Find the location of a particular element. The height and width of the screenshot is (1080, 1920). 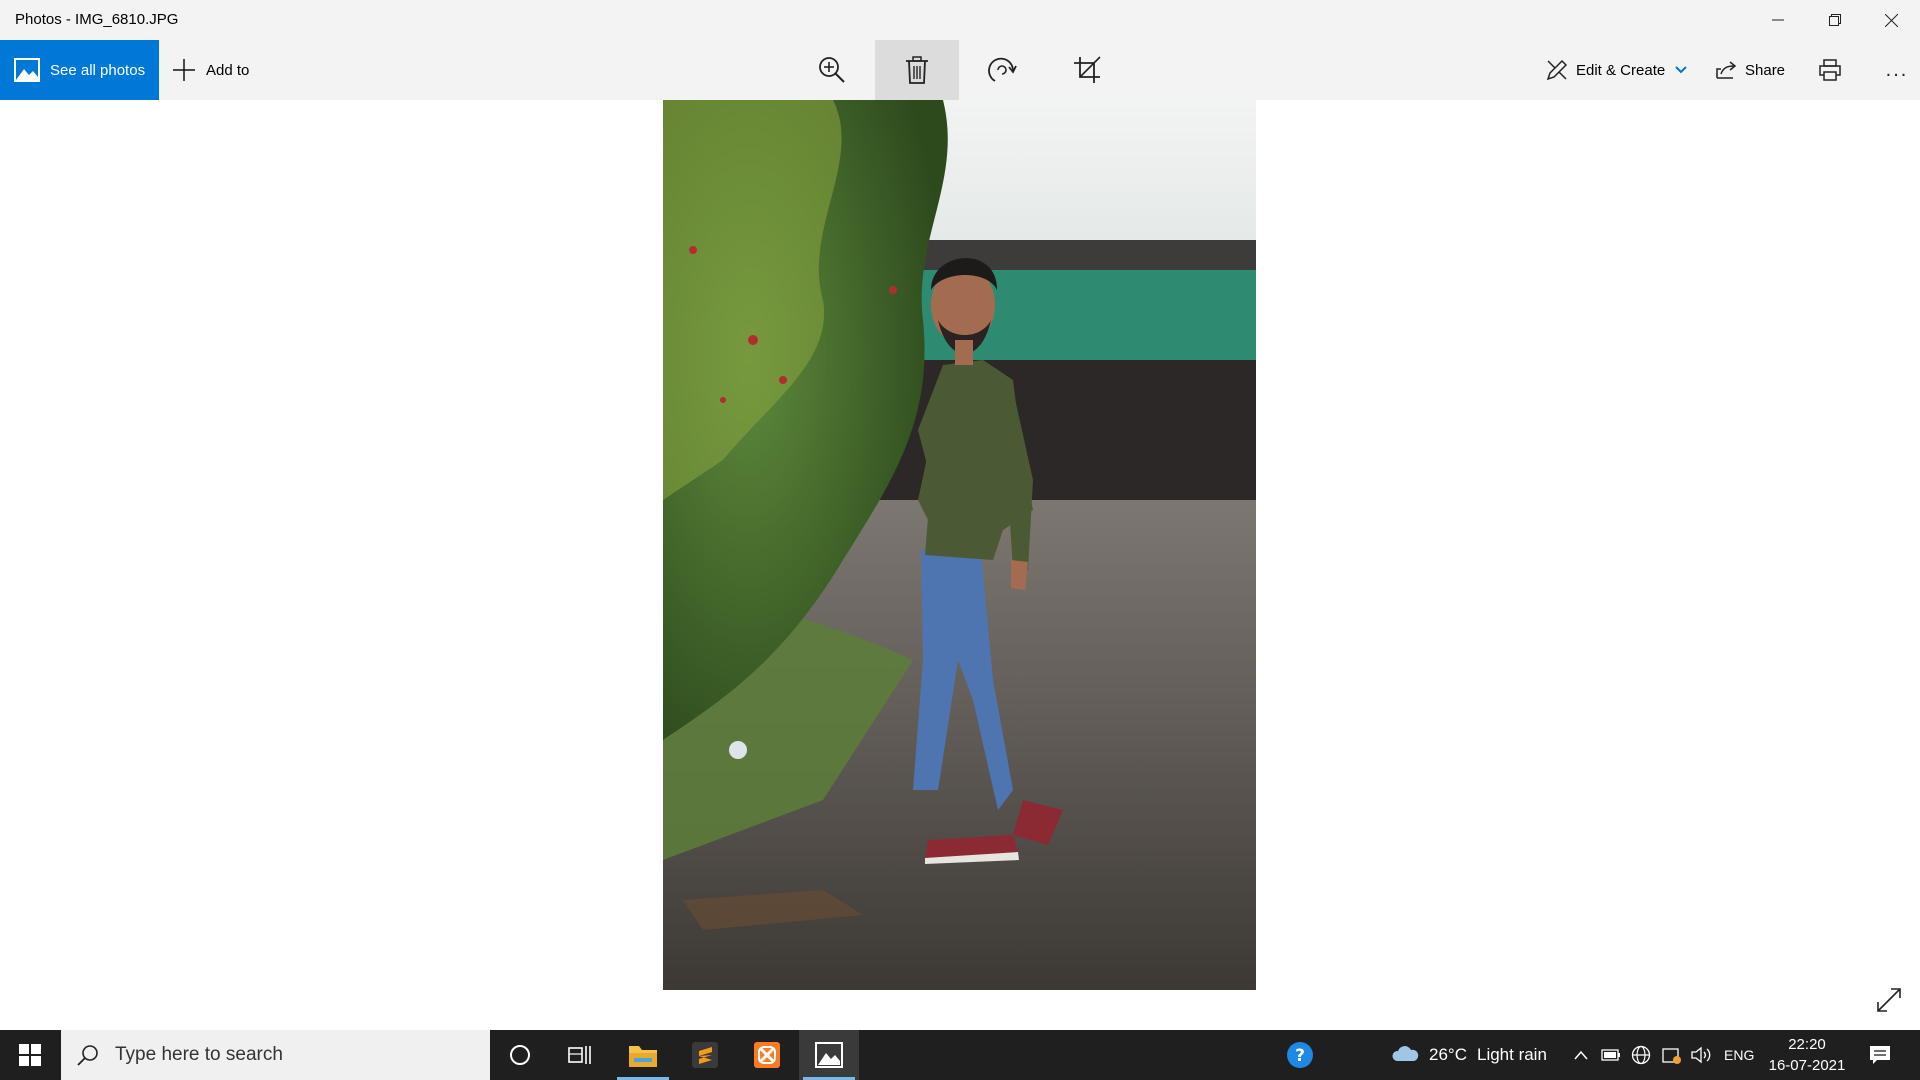

crop-button is located at coordinates (1087, 70).